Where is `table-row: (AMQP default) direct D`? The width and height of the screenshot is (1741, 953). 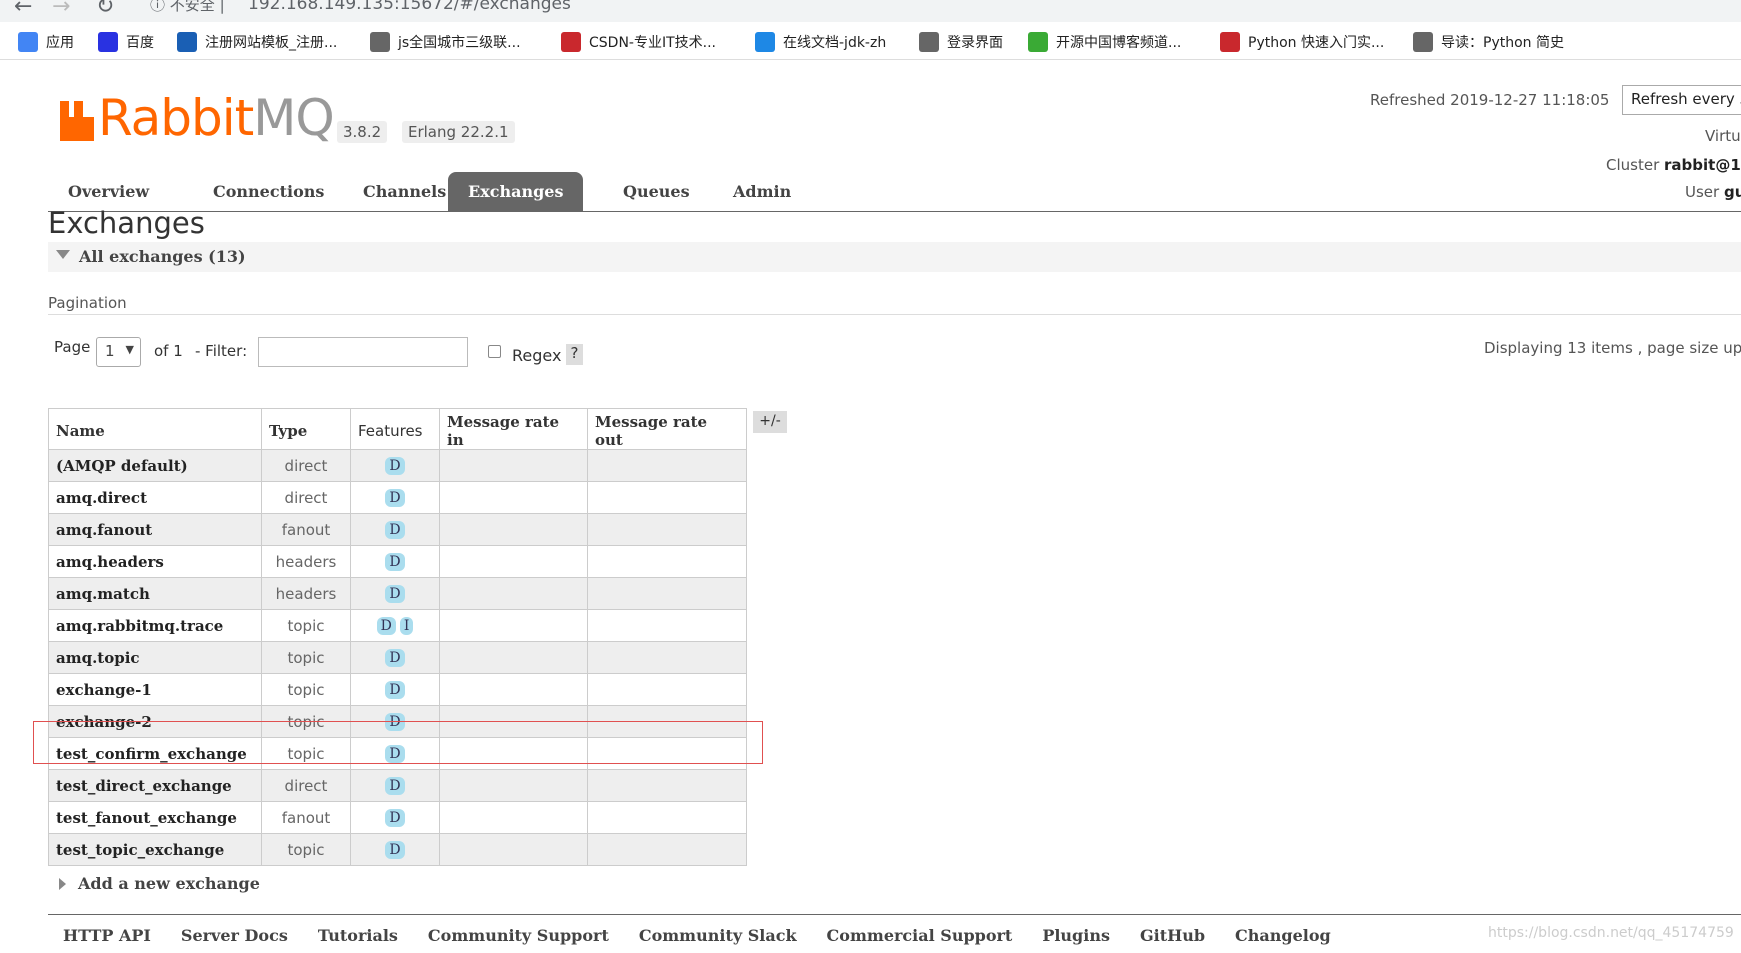
table-row: (AMQP default) direct D is located at coordinates (397, 465).